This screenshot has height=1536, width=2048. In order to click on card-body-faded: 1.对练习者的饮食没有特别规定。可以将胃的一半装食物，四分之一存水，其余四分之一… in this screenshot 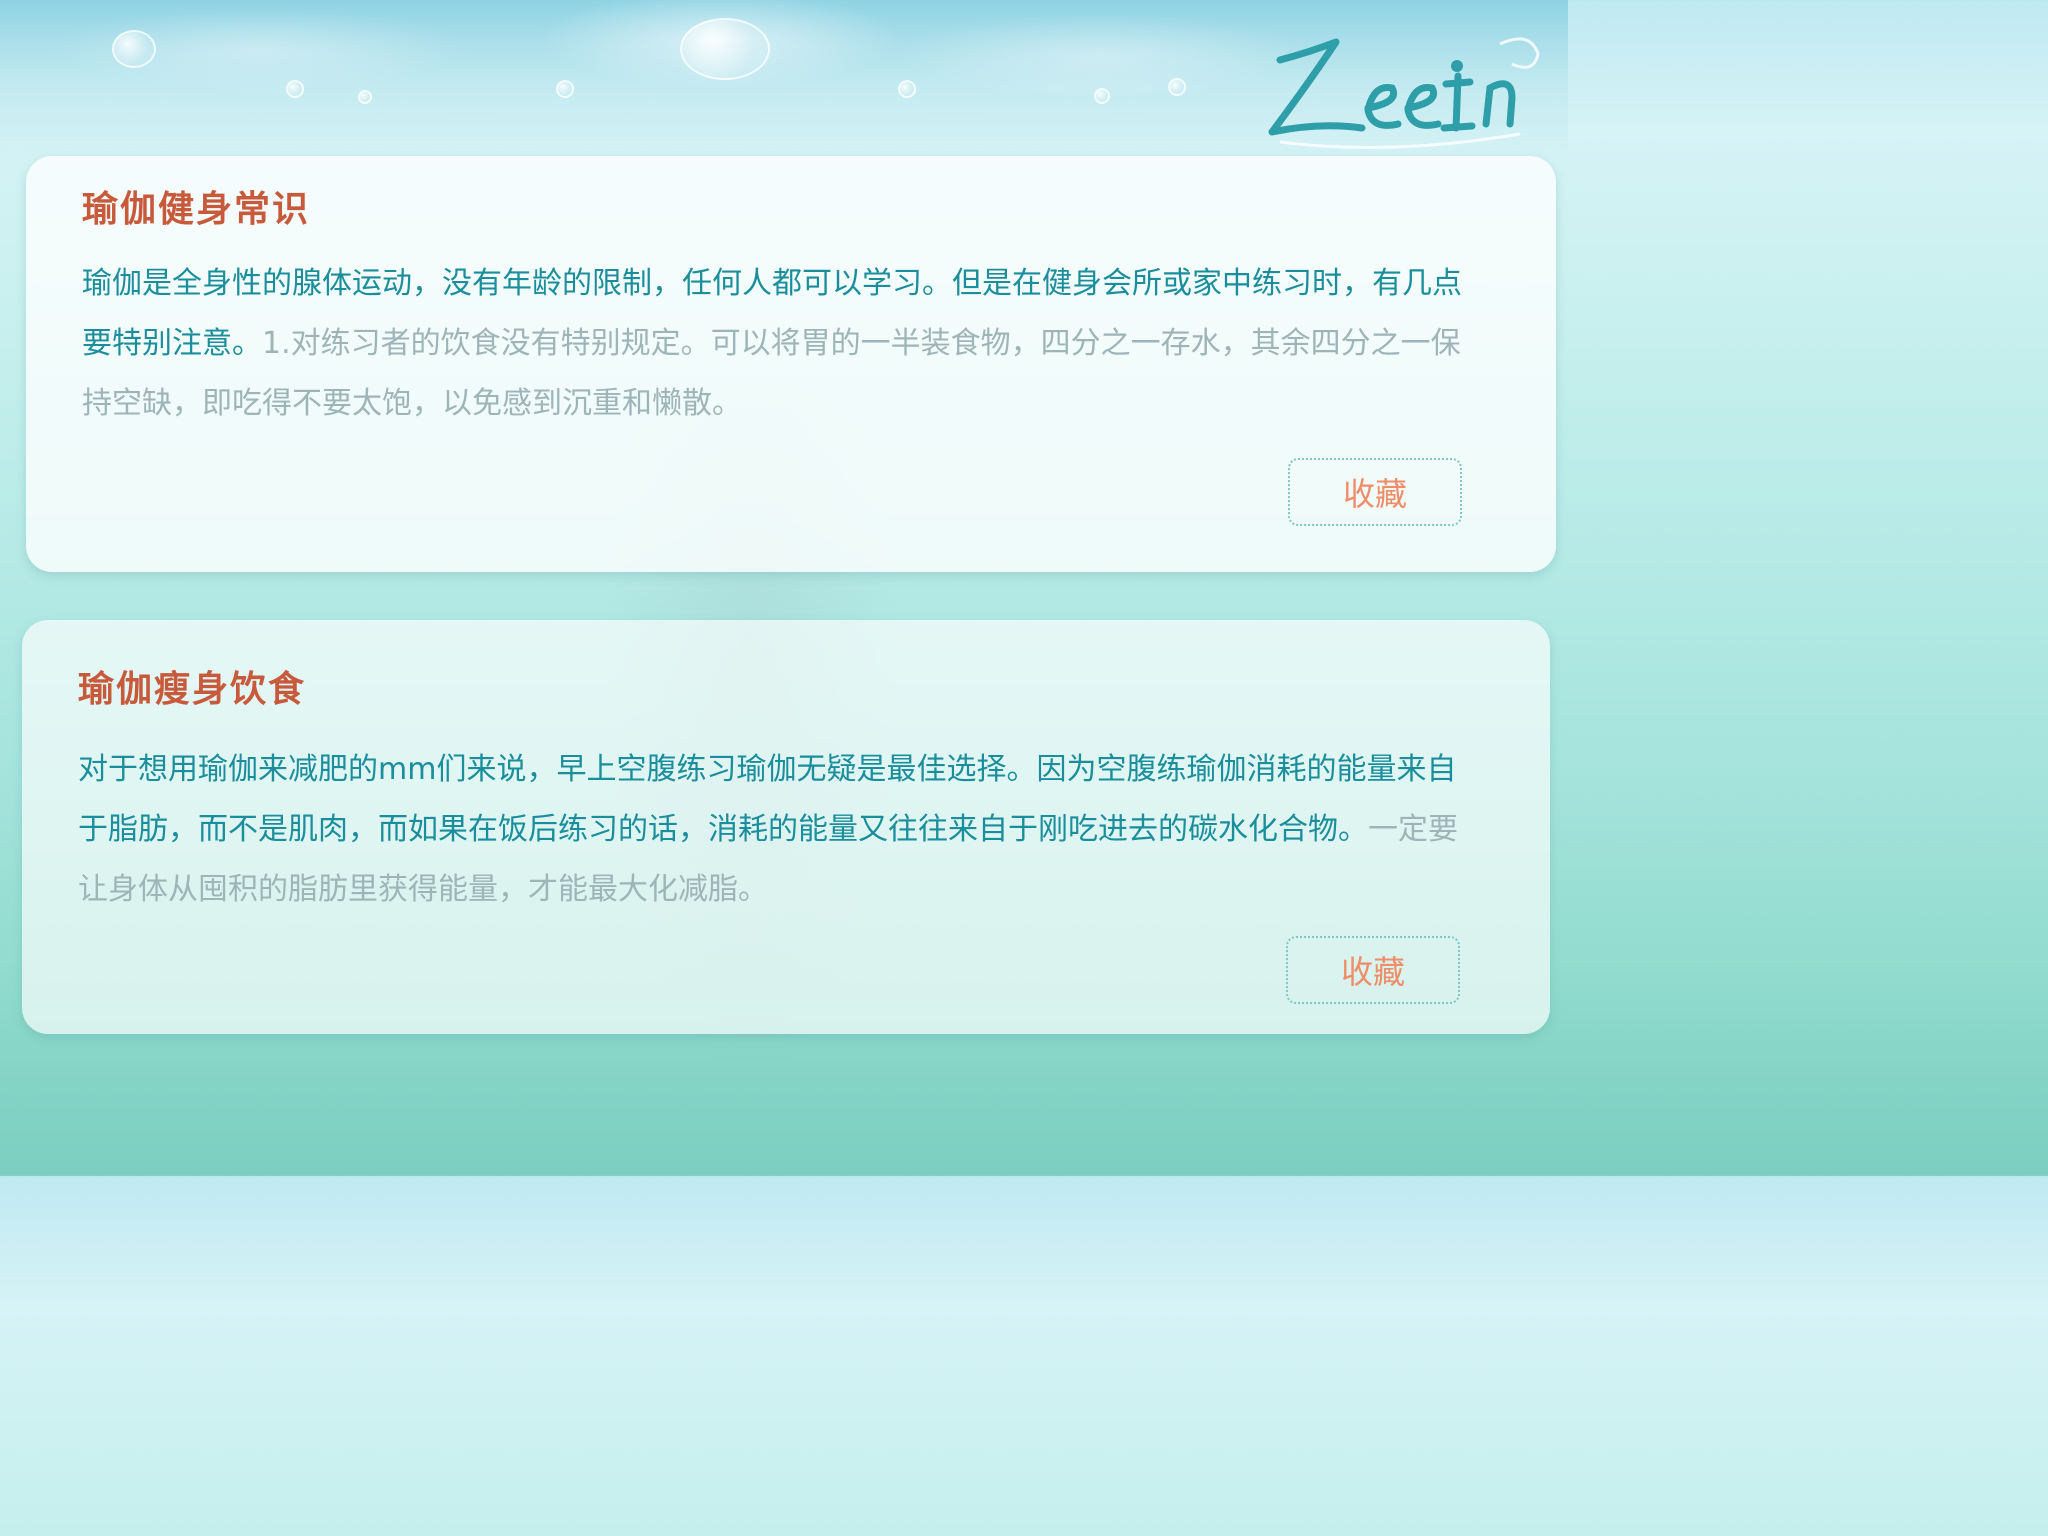, I will do `click(771, 373)`.